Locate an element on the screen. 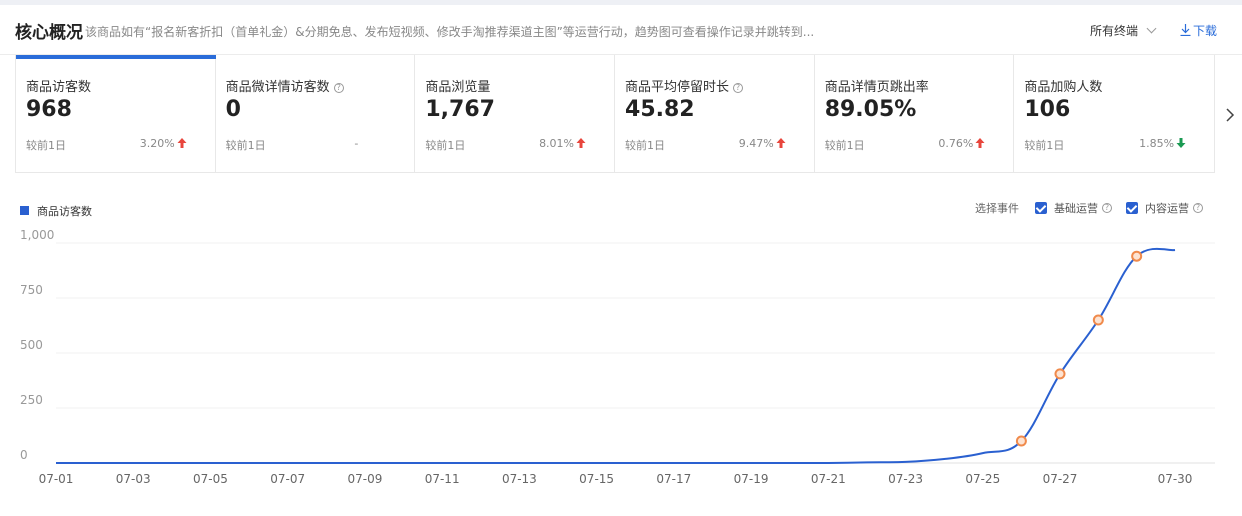 This screenshot has height=516, width=1242. metric-card: 商品详情页跳出率 89.05% 较前1日 0.76% is located at coordinates (915, 114).